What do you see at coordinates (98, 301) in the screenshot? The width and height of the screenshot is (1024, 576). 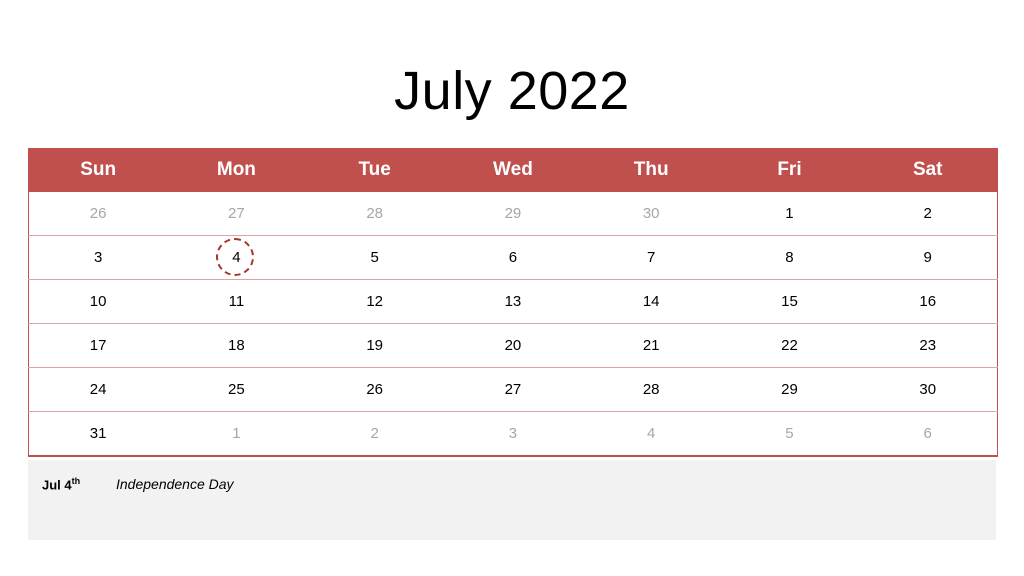 I see `calendar-day-cell: 10` at bounding box center [98, 301].